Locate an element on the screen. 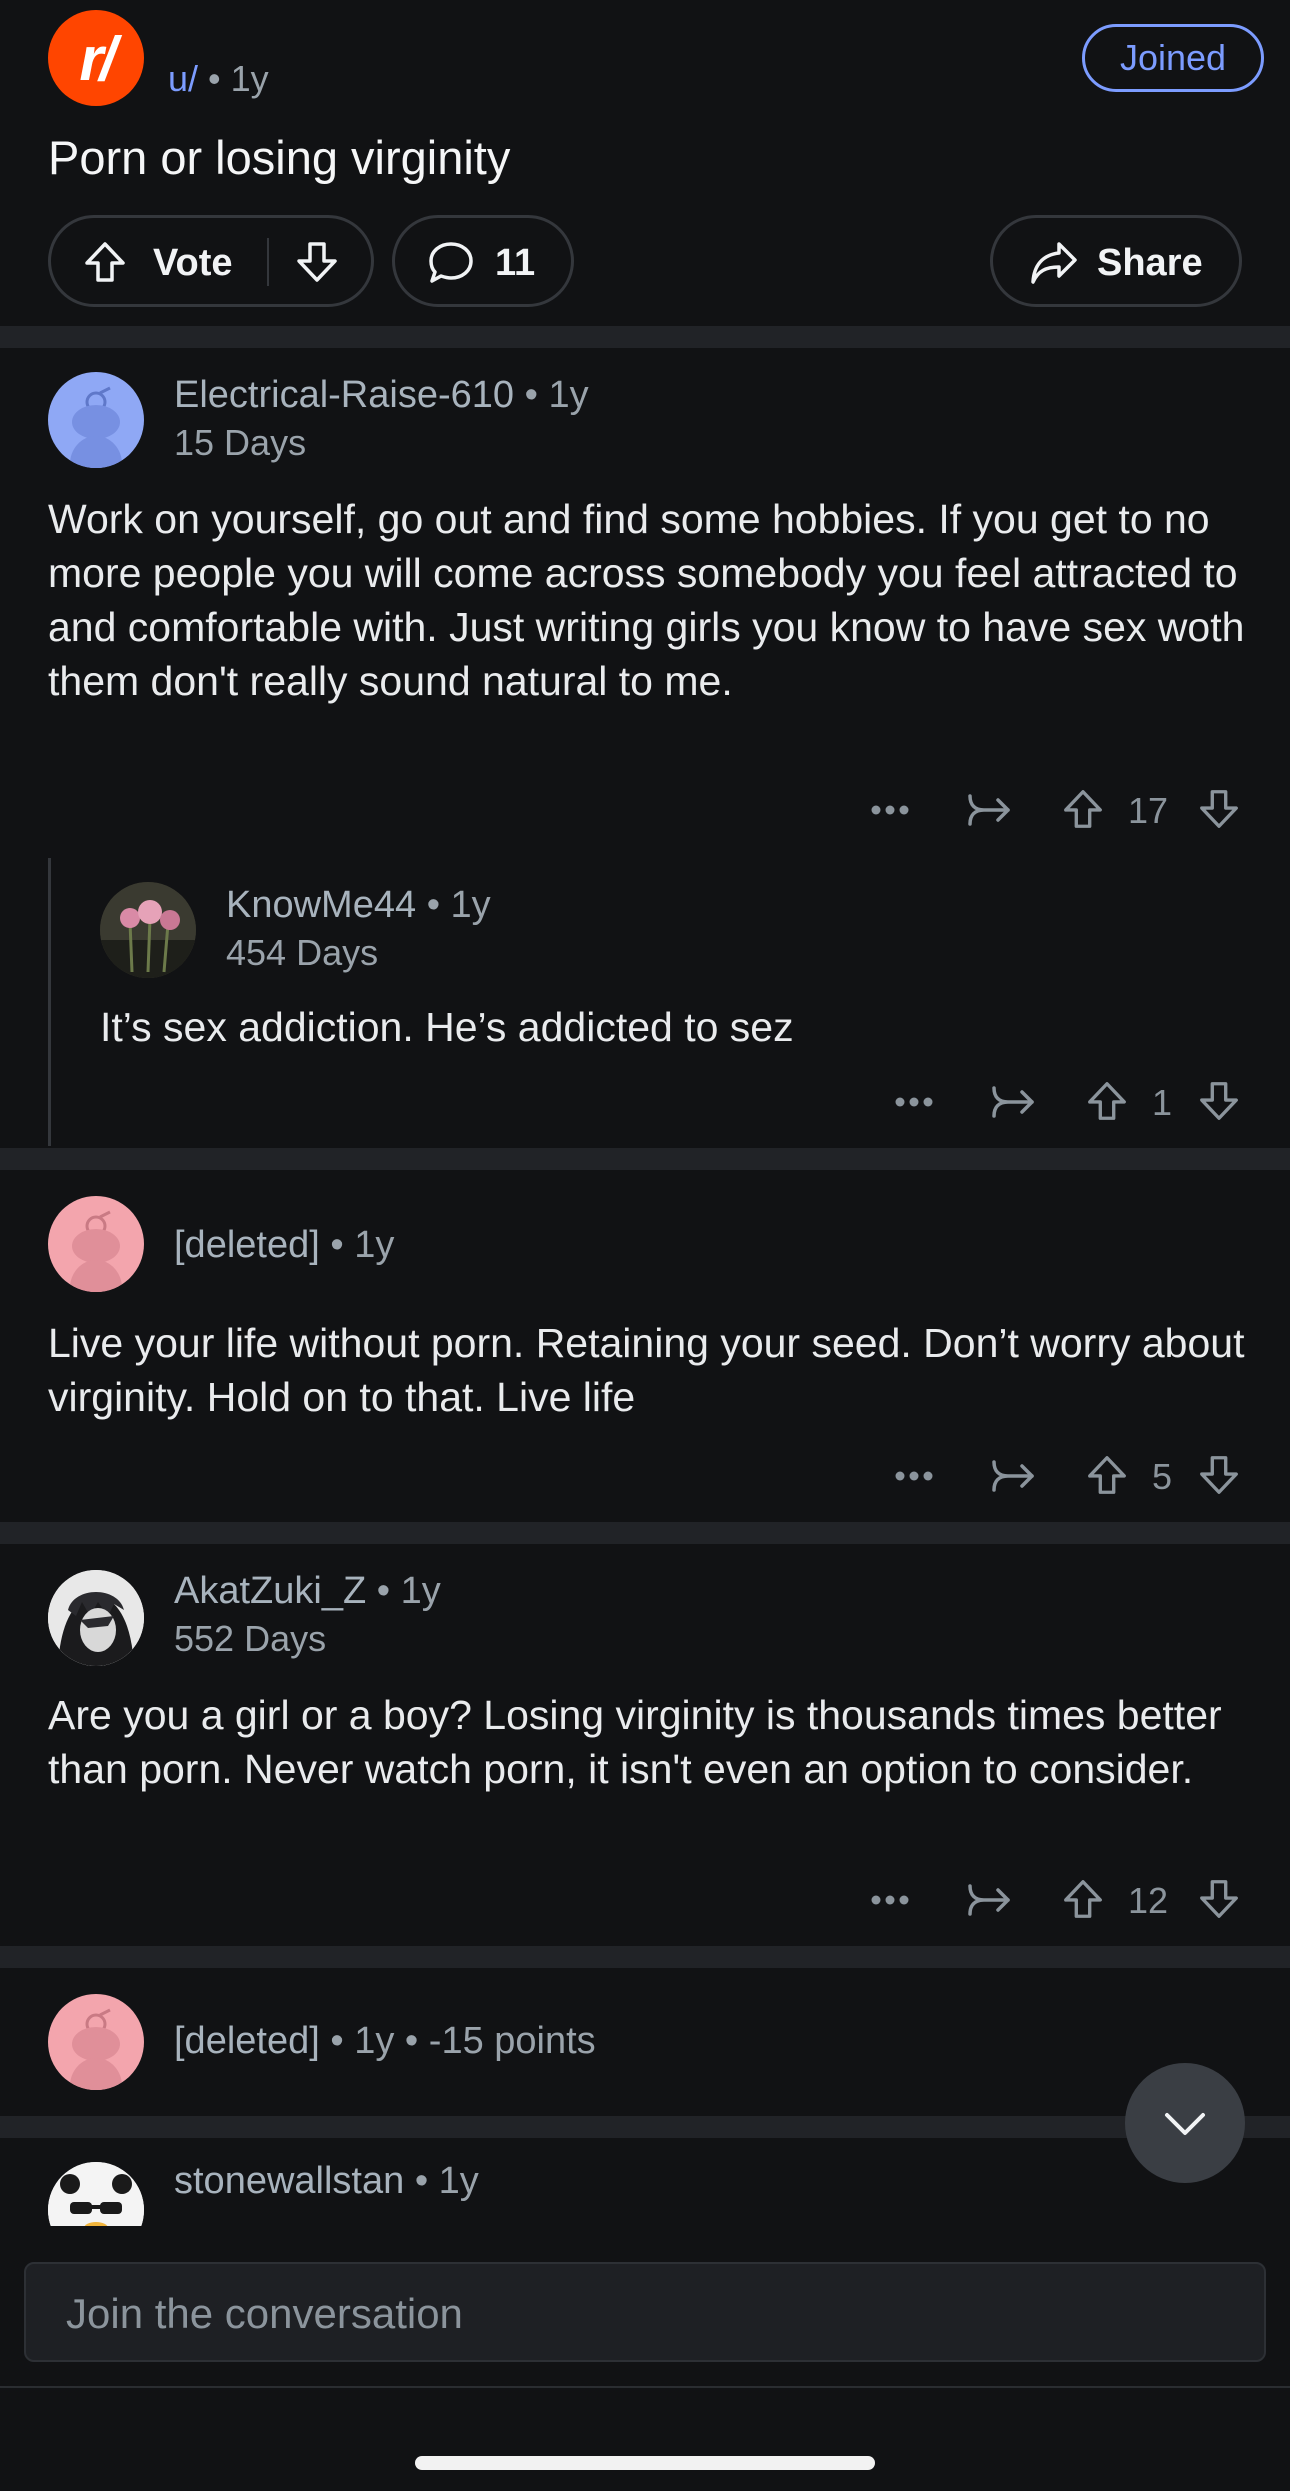 The image size is (1290, 2491). comment-count: 11 is located at coordinates (515, 263).